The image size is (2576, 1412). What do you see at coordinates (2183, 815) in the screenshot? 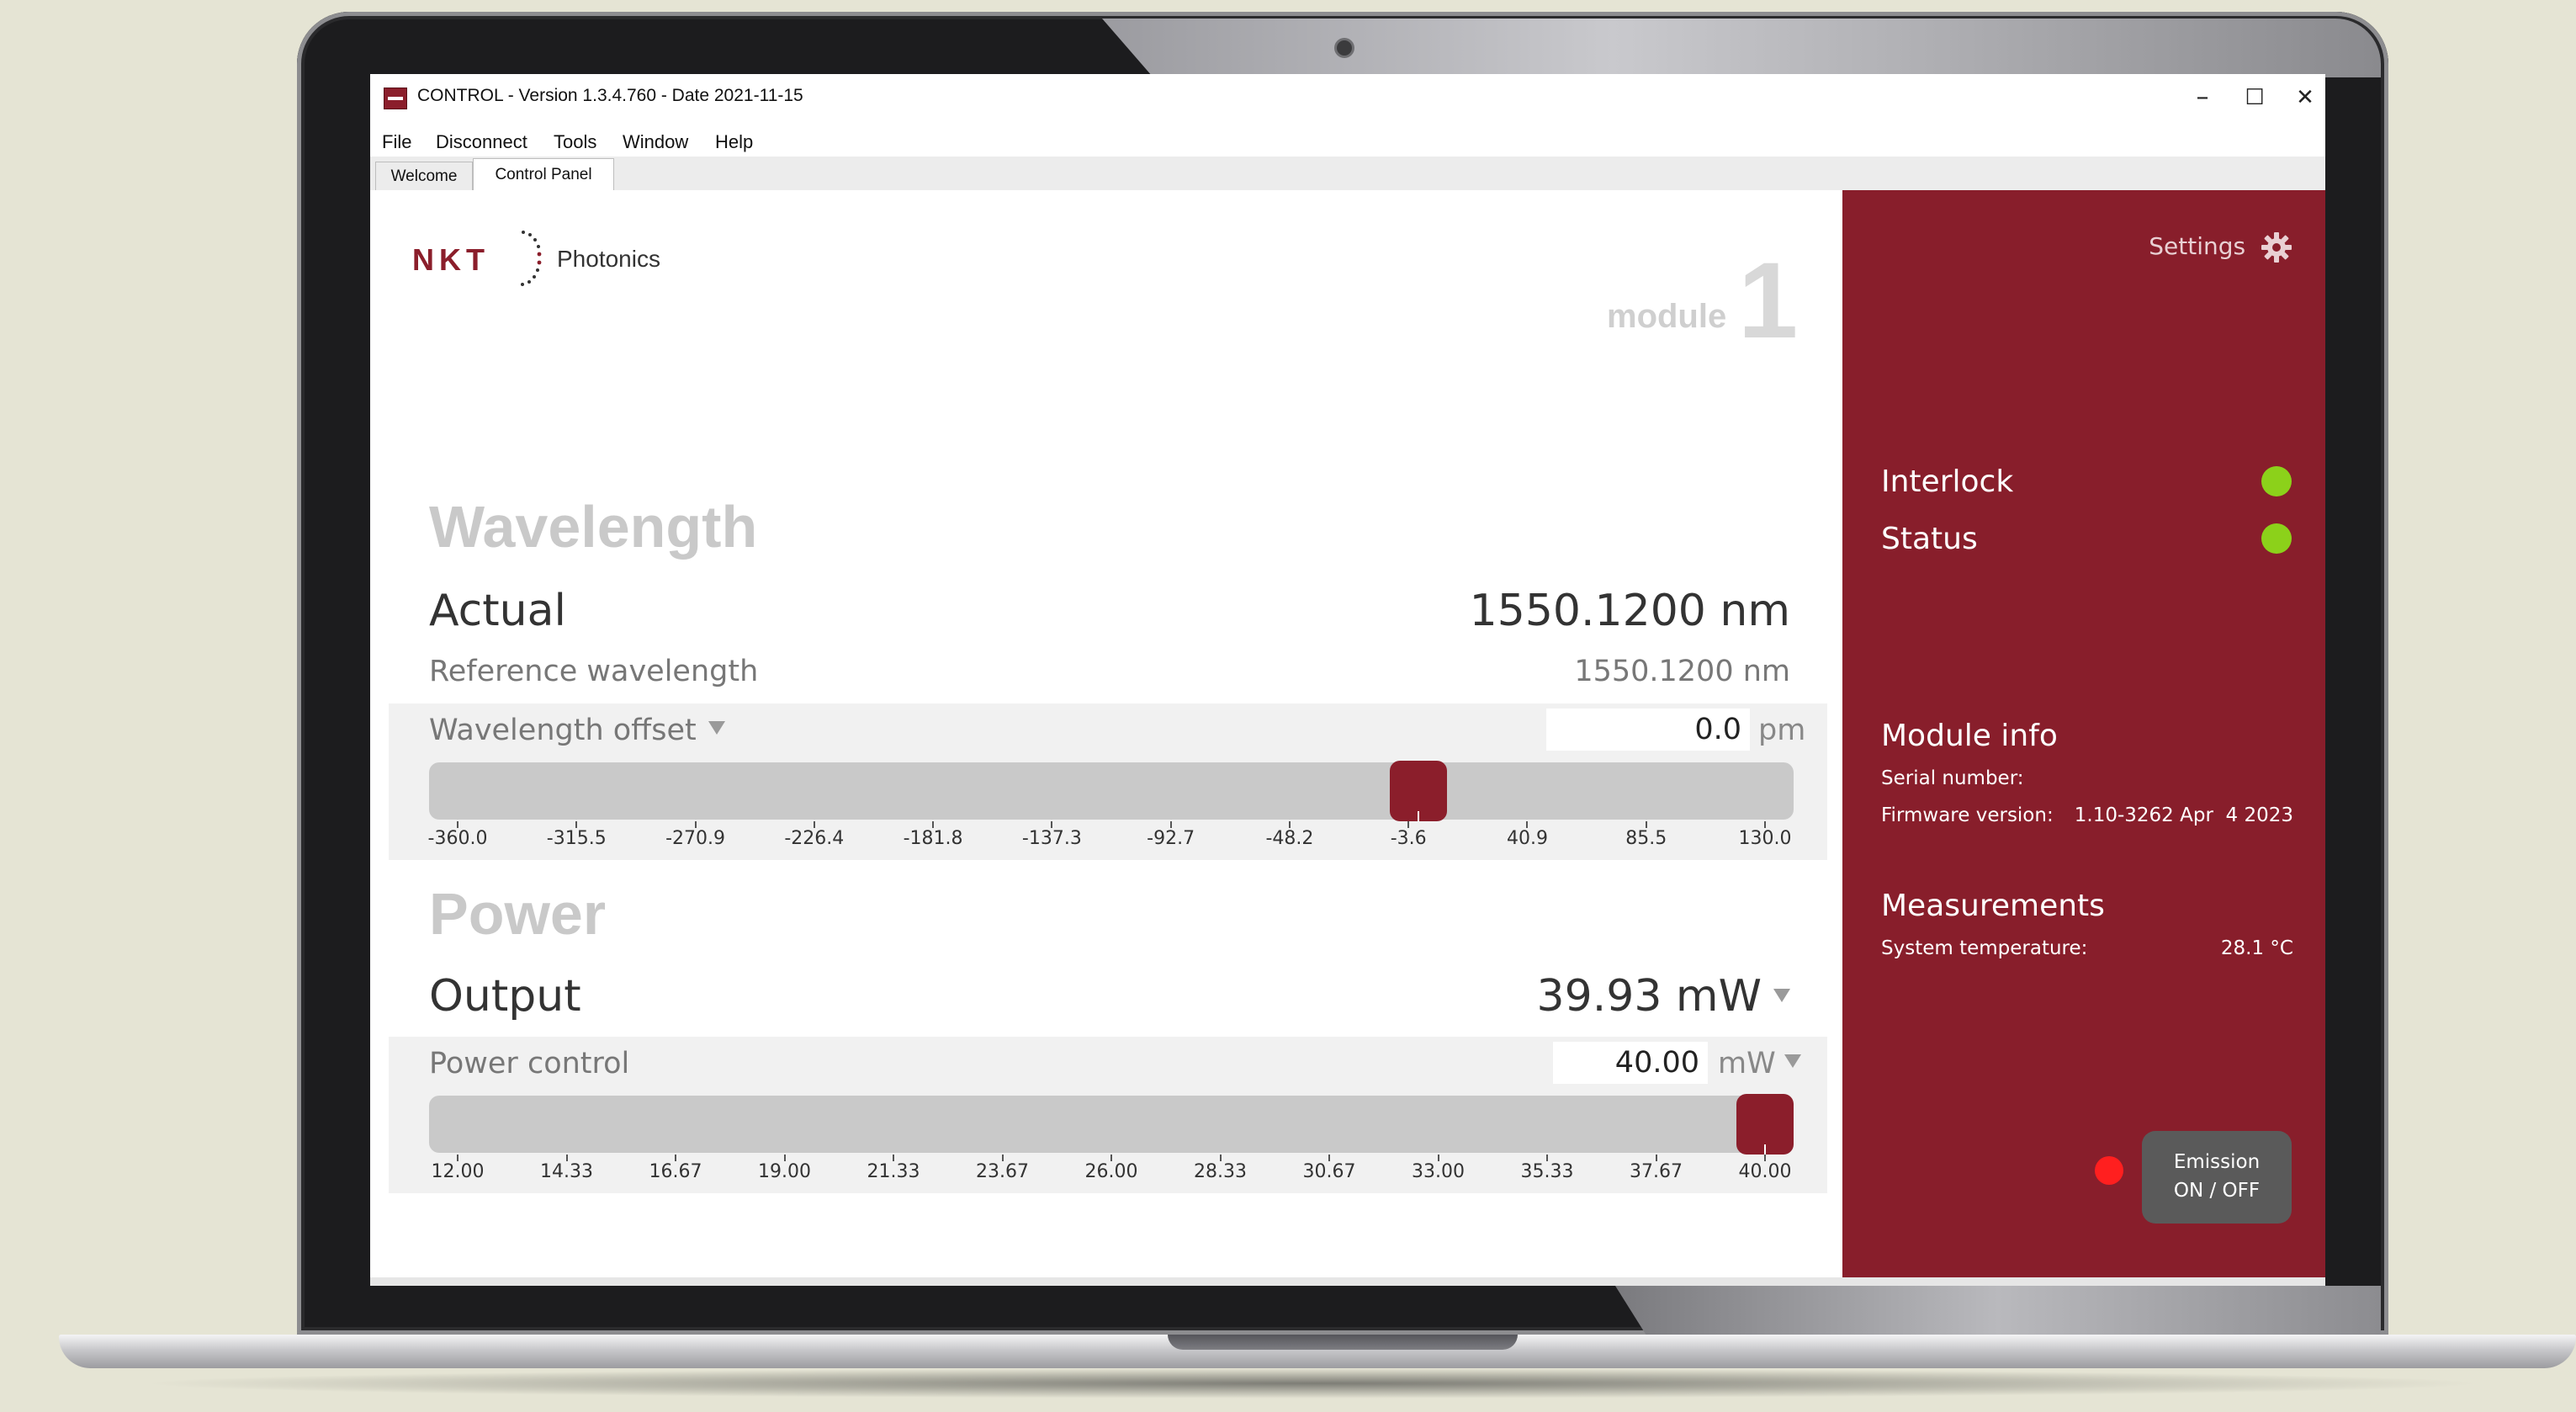
I see `firmware-value: 1.10-3262 Apr 4 2023` at bounding box center [2183, 815].